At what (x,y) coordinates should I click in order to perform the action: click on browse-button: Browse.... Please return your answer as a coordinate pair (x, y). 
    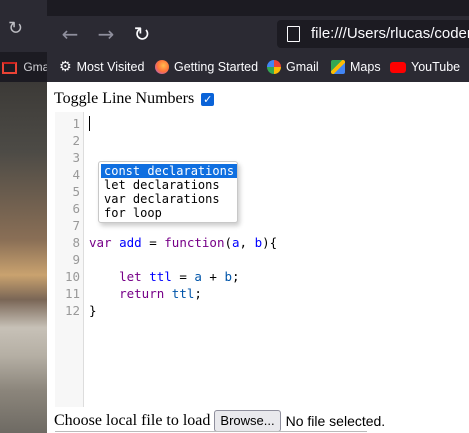
    Looking at the image, I should click on (247, 421).